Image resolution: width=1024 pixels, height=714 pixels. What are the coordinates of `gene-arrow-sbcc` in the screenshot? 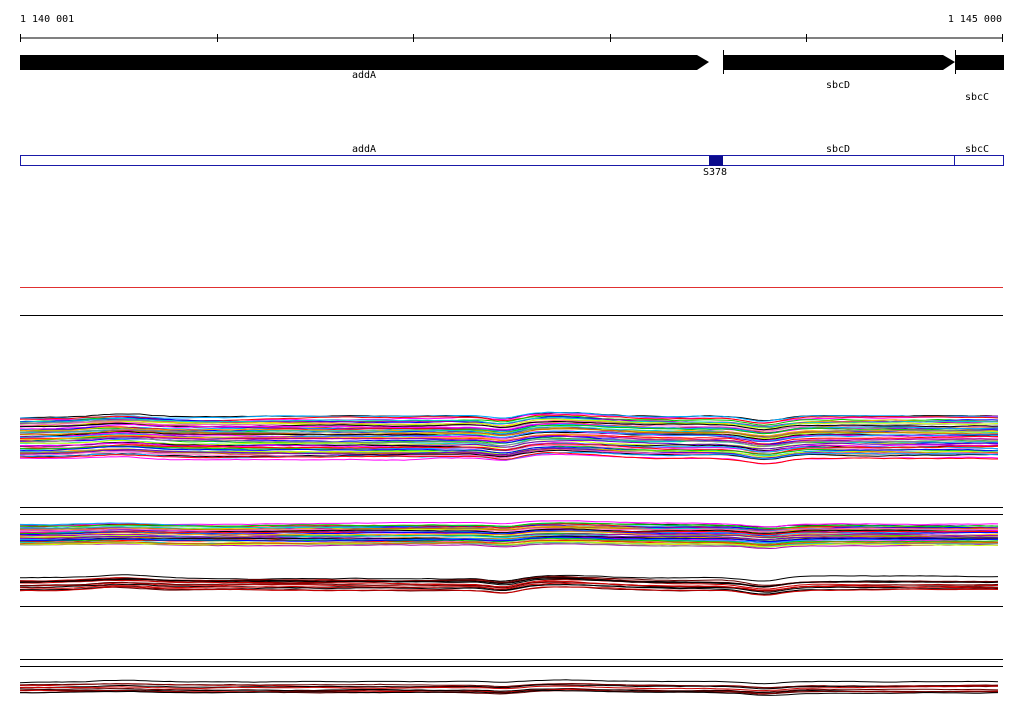 It's located at (979, 62).